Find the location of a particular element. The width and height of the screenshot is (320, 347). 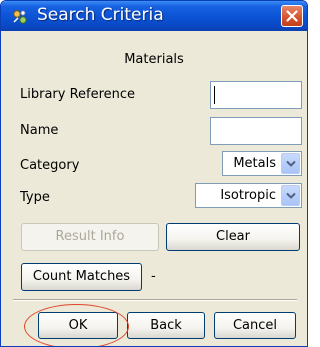

search-criteria-app-icon is located at coordinates (20, 17).